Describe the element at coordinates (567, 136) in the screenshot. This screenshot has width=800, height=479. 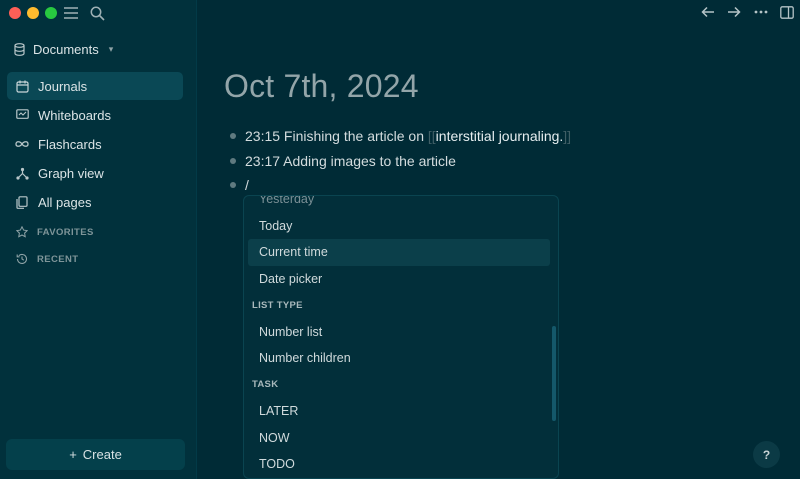
I see `link-bracket-close: ]]` at that location.